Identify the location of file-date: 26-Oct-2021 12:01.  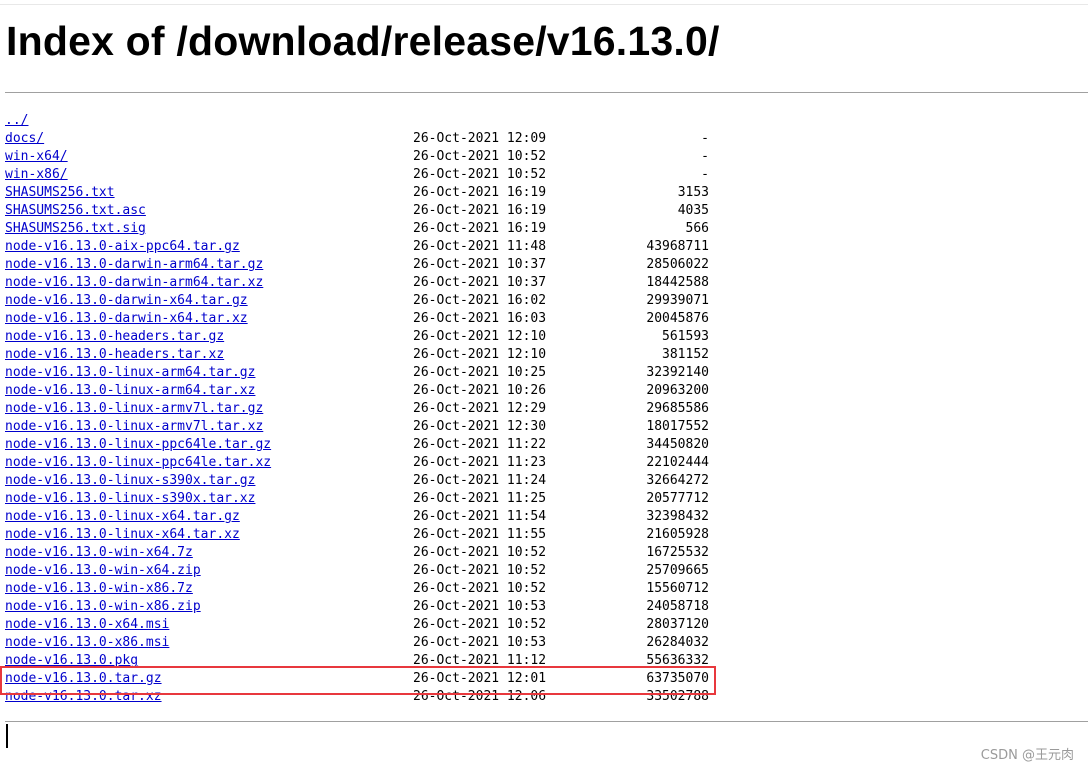
(480, 678).